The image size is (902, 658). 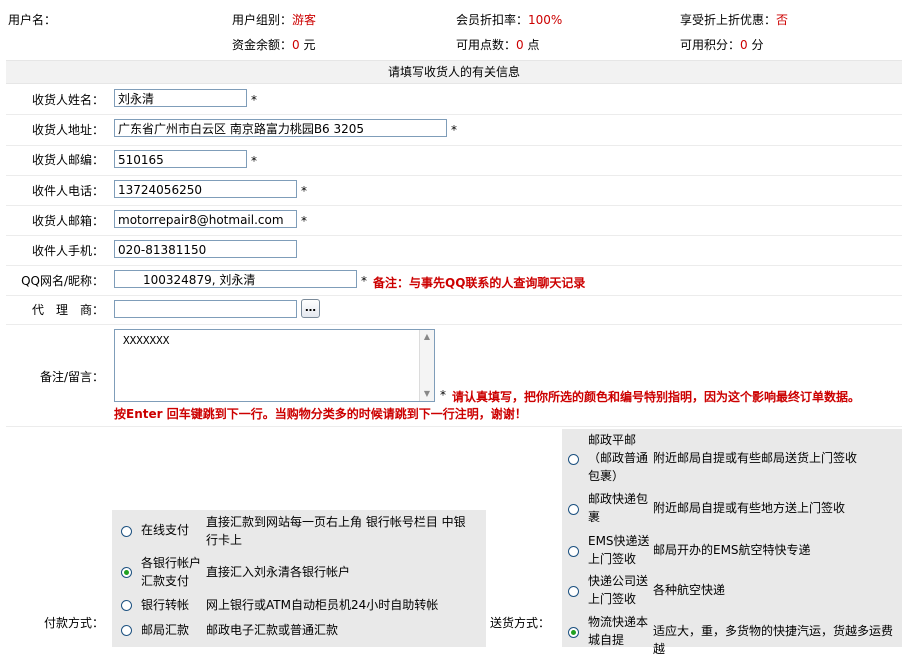 What do you see at coordinates (67, 310) in the screenshot?
I see `agent-label: 代 理 商：` at bounding box center [67, 310].